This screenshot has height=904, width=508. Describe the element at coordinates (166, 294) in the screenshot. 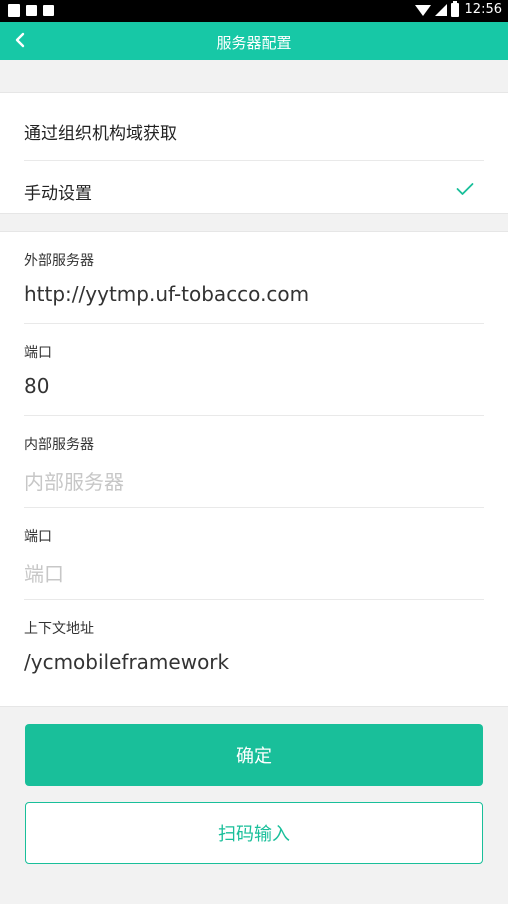

I see `external-server-input: http://yytmp.uf-tobacco.com` at that location.